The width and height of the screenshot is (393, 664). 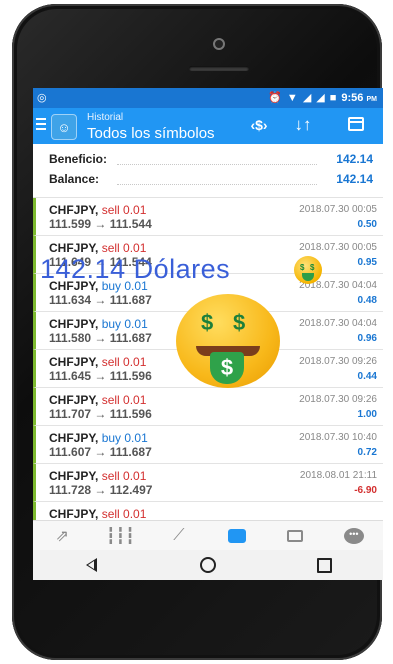 What do you see at coordinates (100, 414) in the screenshot?
I see `deal-prices: 111.707 → 111.596` at bounding box center [100, 414].